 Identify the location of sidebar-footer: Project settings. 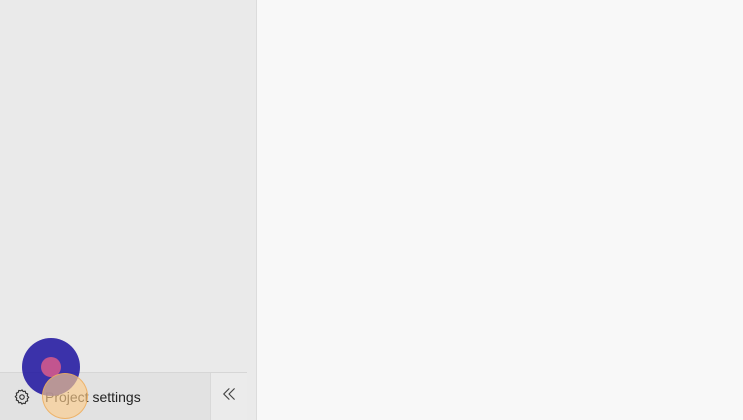
(123, 396).